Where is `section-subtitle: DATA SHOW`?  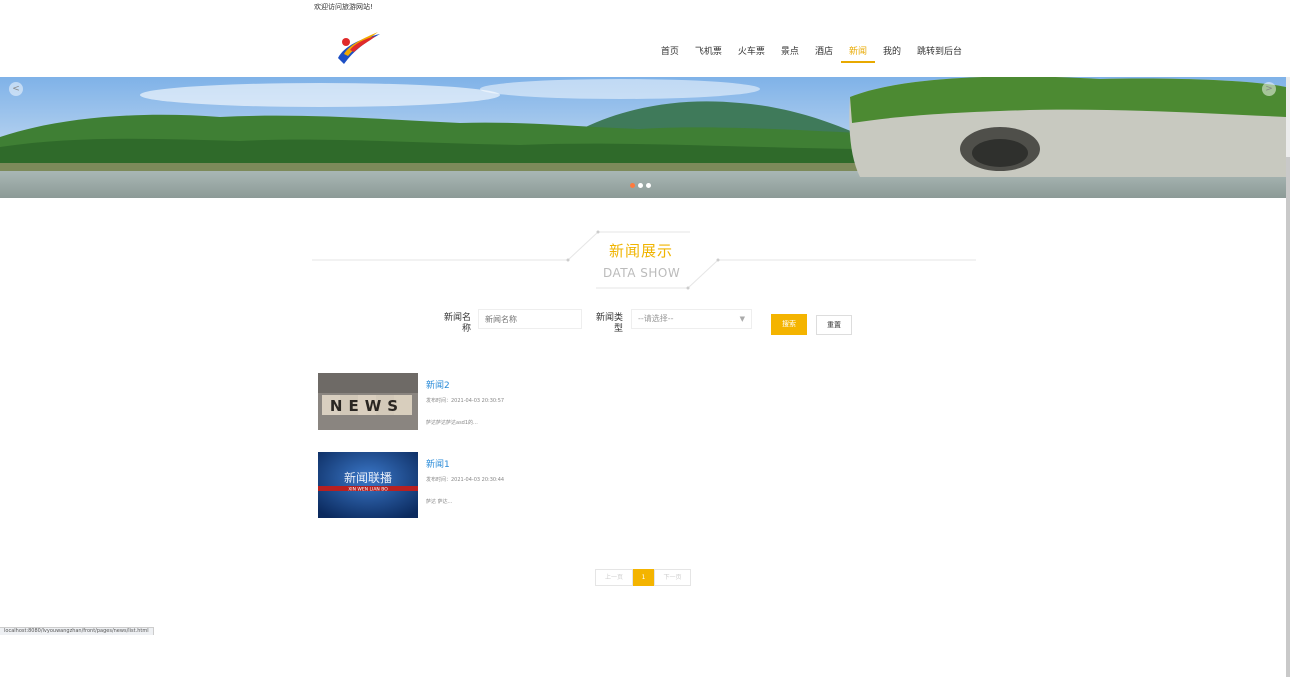
section-subtitle: DATA SHOW is located at coordinates (642, 273).